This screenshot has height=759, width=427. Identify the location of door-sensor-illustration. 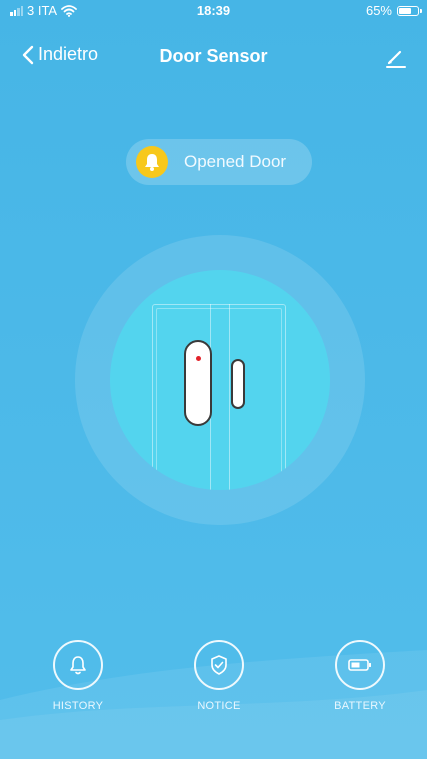
(220, 380).